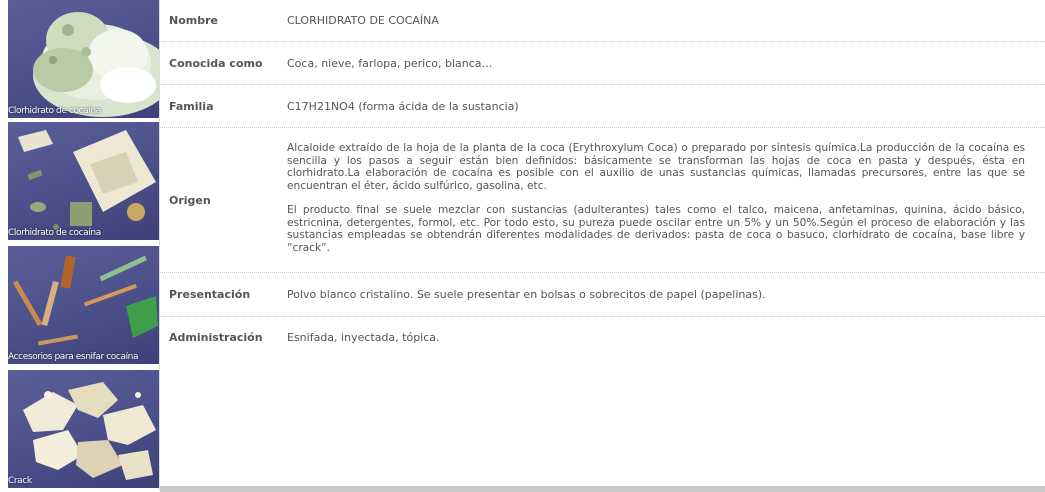  I want to click on row-label: Origen, so click(190, 200).